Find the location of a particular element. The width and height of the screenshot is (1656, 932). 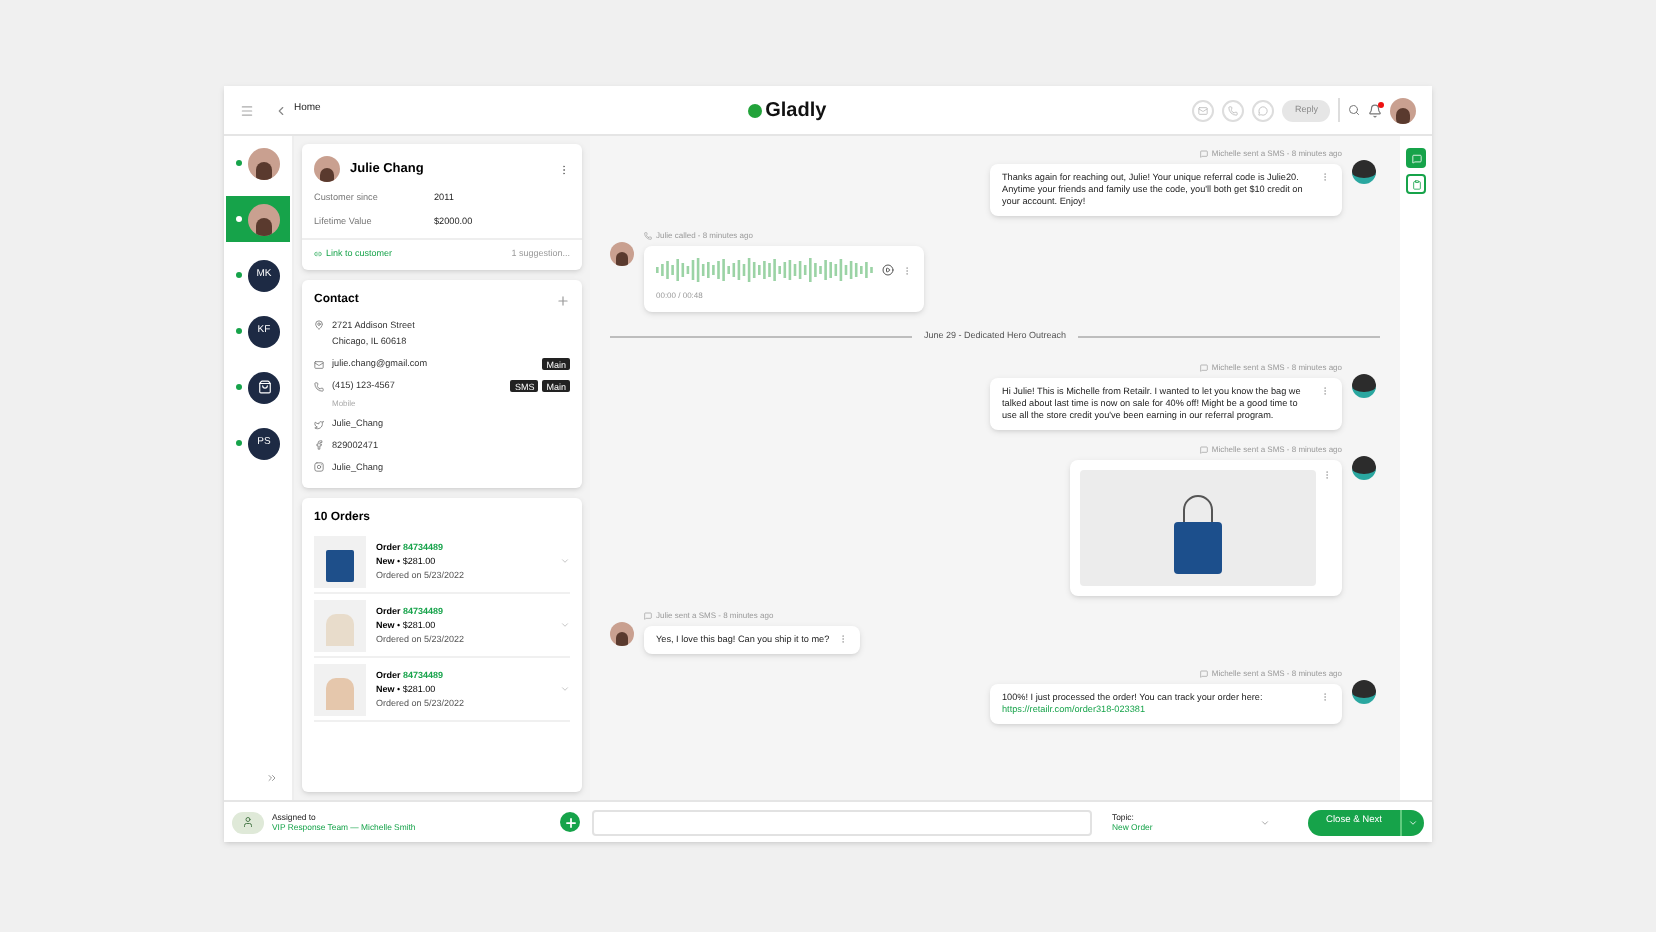

search-icon is located at coordinates (1354, 110).